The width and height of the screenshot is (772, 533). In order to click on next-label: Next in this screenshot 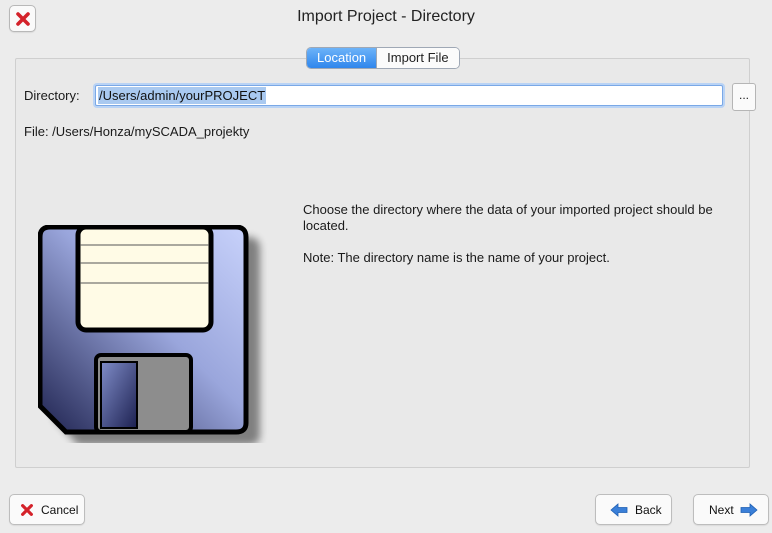, I will do `click(721, 509)`.